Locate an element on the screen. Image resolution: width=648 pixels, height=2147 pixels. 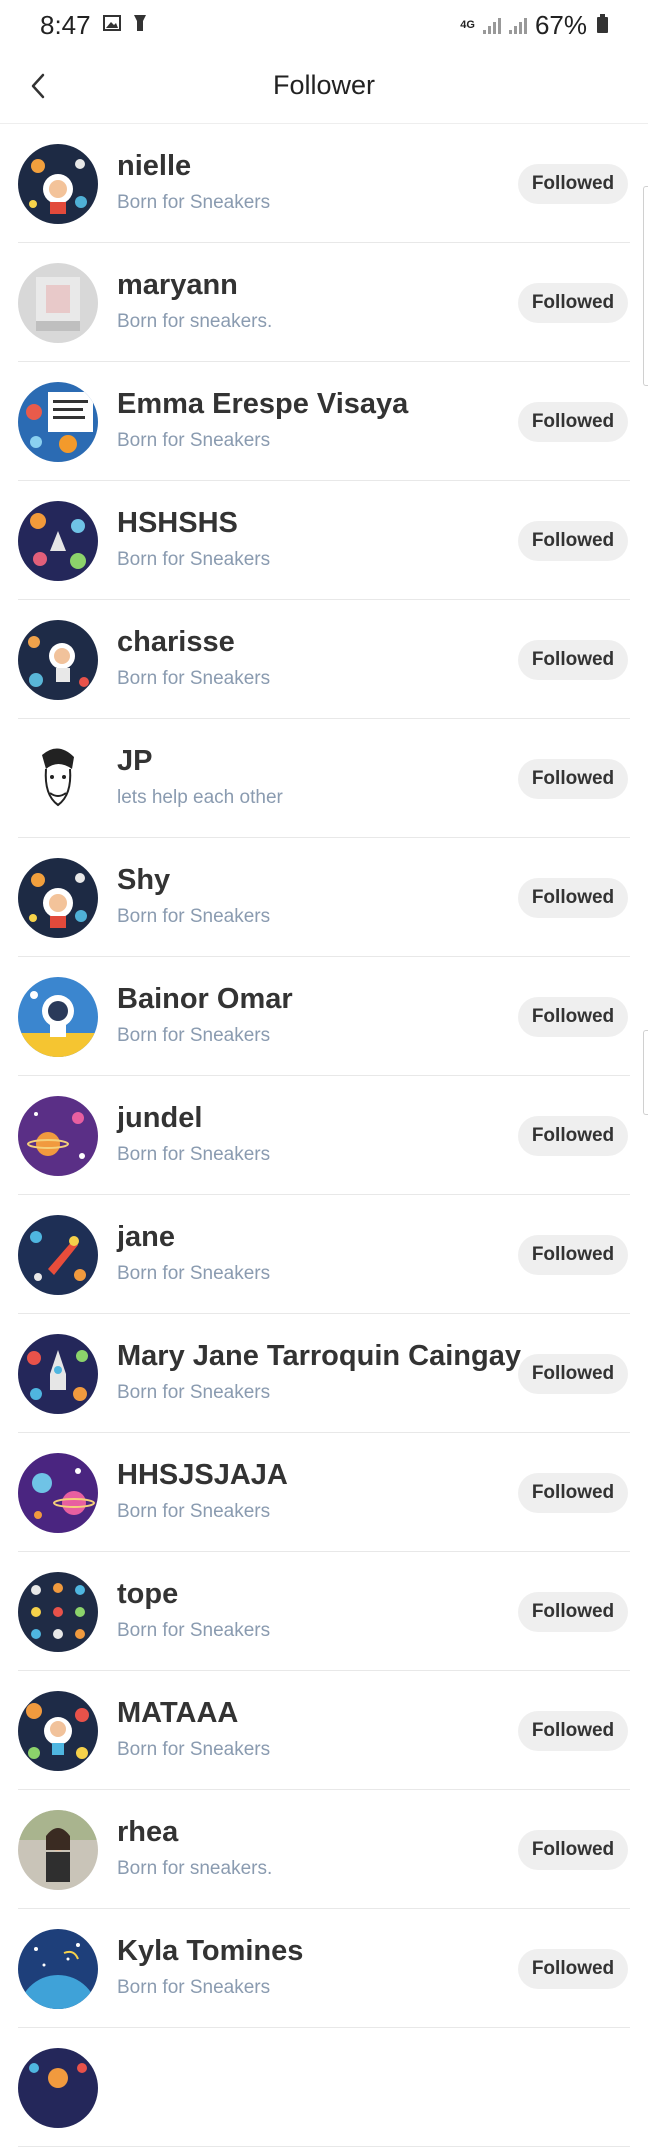
status-time: 8:47 is located at coordinates (65, 24).